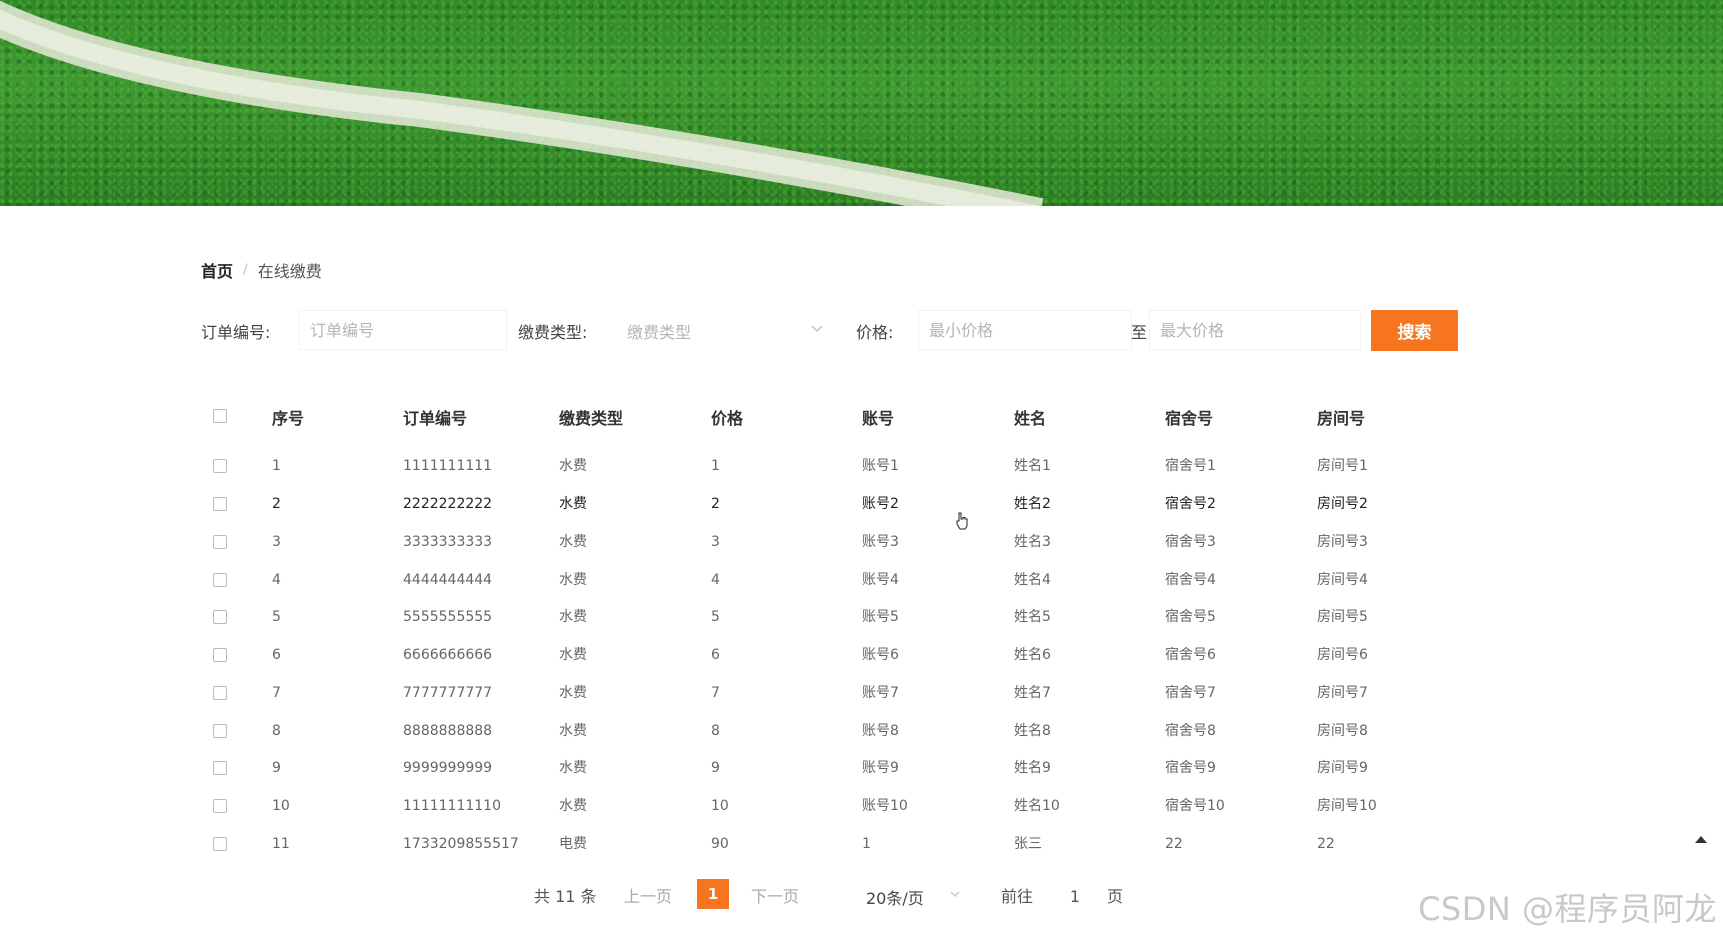 This screenshot has height=932, width=1723. What do you see at coordinates (878, 418) in the screenshot?
I see `header-account: 账号` at bounding box center [878, 418].